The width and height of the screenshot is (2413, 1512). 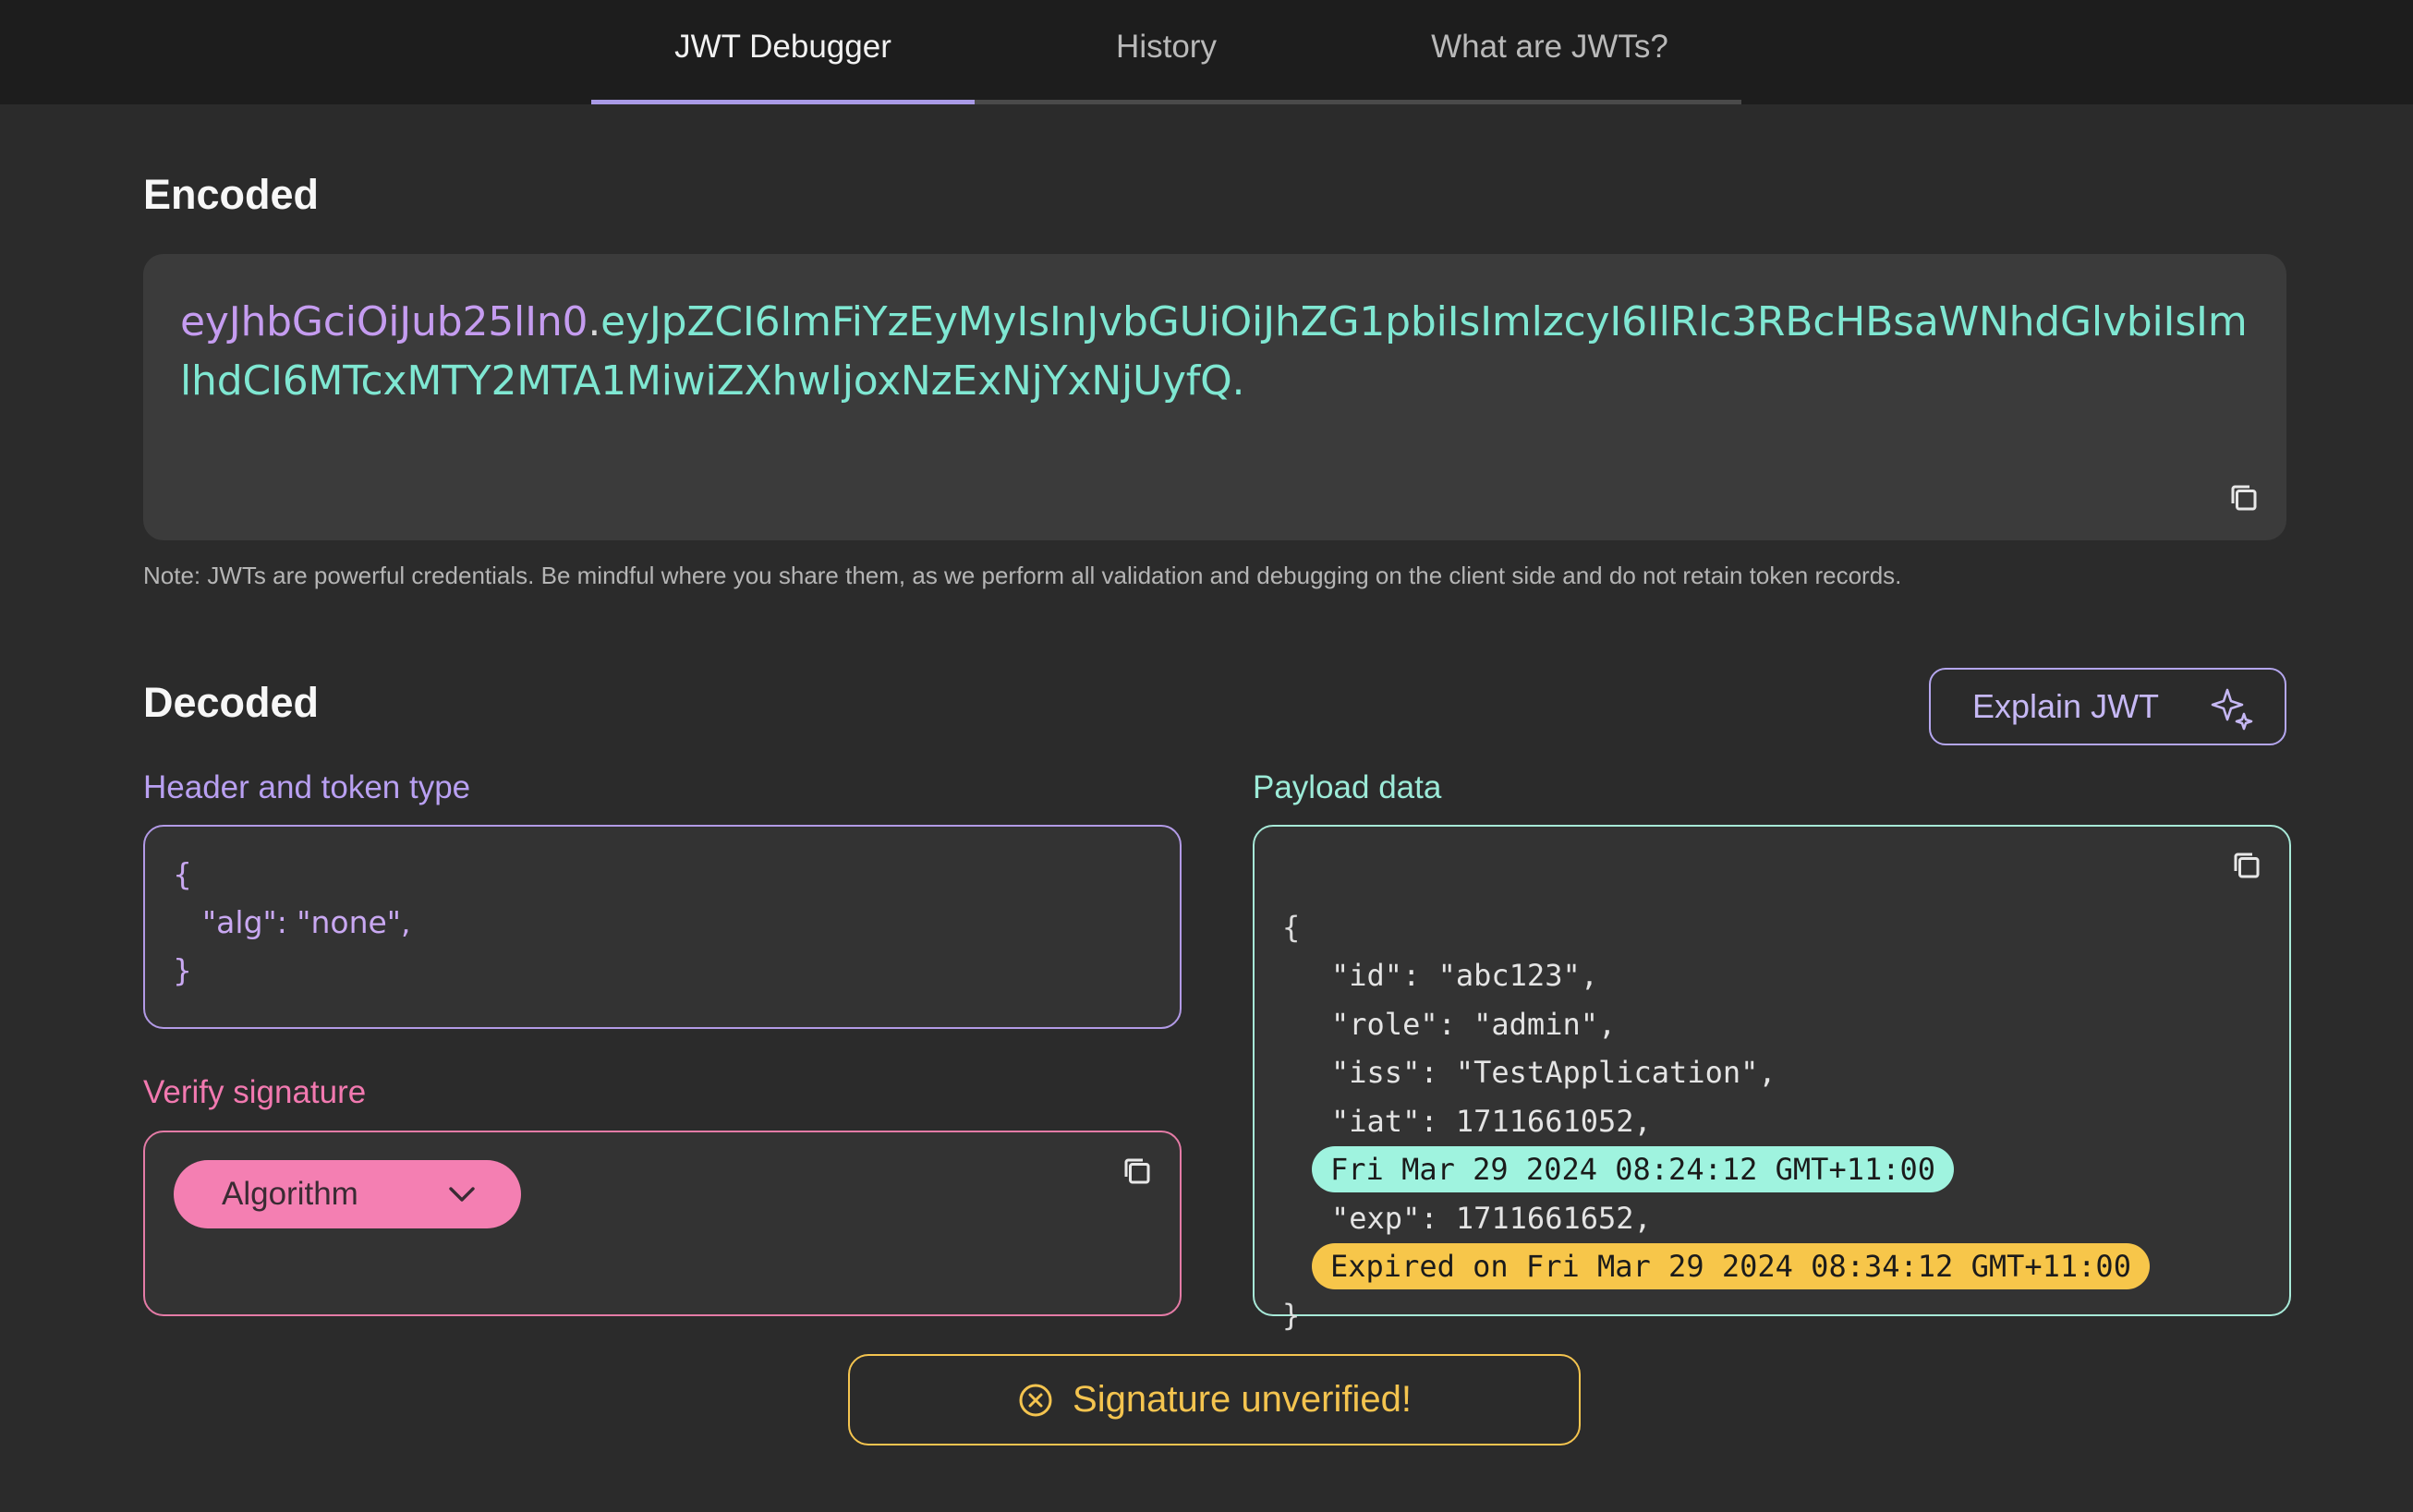 I want to click on explain-jwt-button: Explain JWT, so click(x=2107, y=706).